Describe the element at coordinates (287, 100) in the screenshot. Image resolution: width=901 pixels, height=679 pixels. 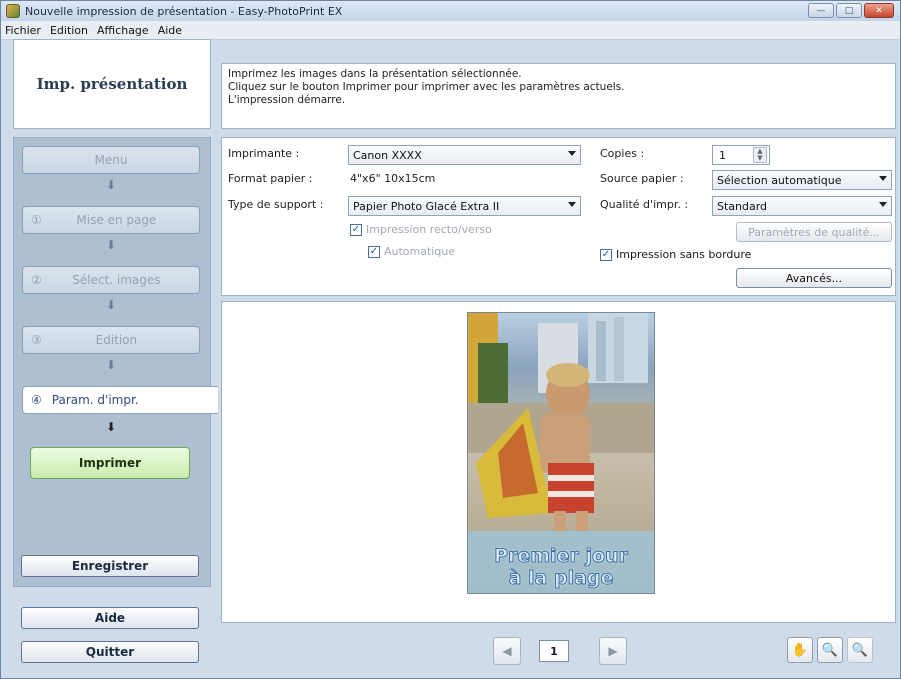
I see `instruction-line: L'impression démarre.` at that location.